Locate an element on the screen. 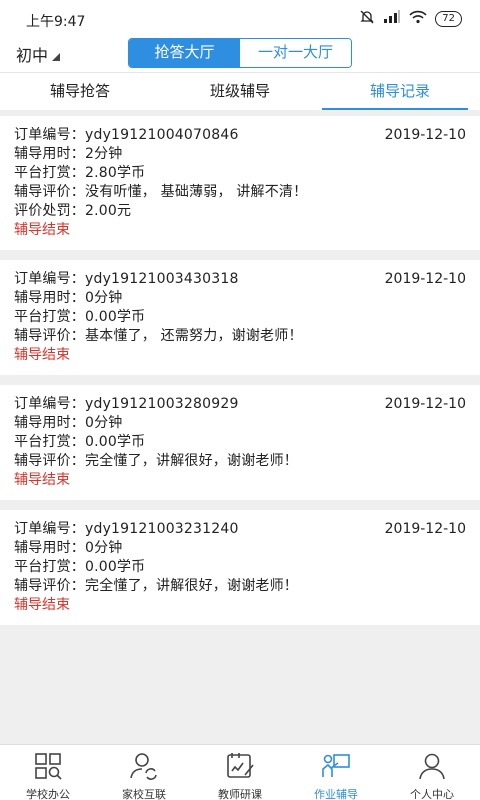 The width and height of the screenshot is (480, 800). bottom-nav: 学校办公 家校互联 教师研课 作业辅导 个人中心 is located at coordinates (240, 772).